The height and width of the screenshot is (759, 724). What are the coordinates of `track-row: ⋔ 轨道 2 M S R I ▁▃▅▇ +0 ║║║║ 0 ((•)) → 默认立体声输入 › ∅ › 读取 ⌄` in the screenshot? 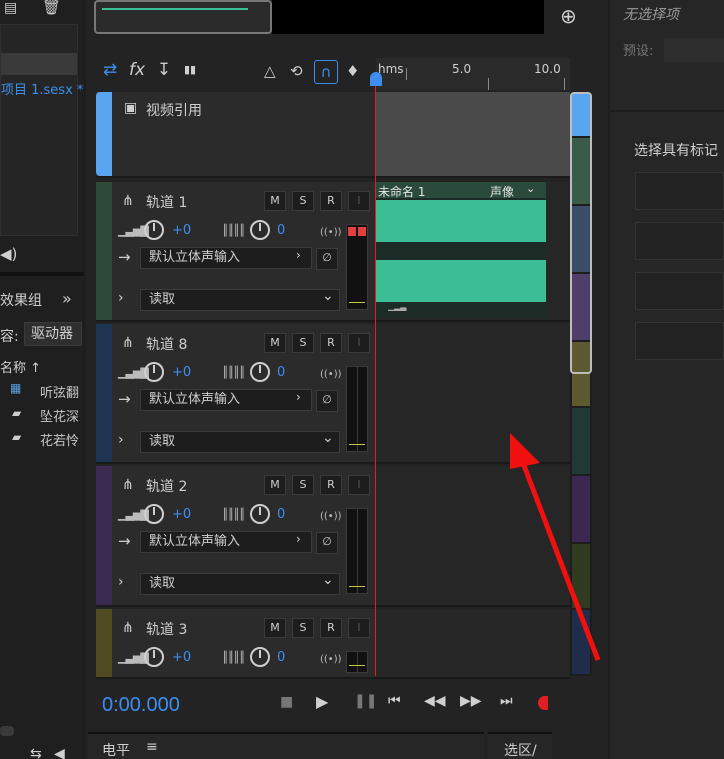 It's located at (333, 536).